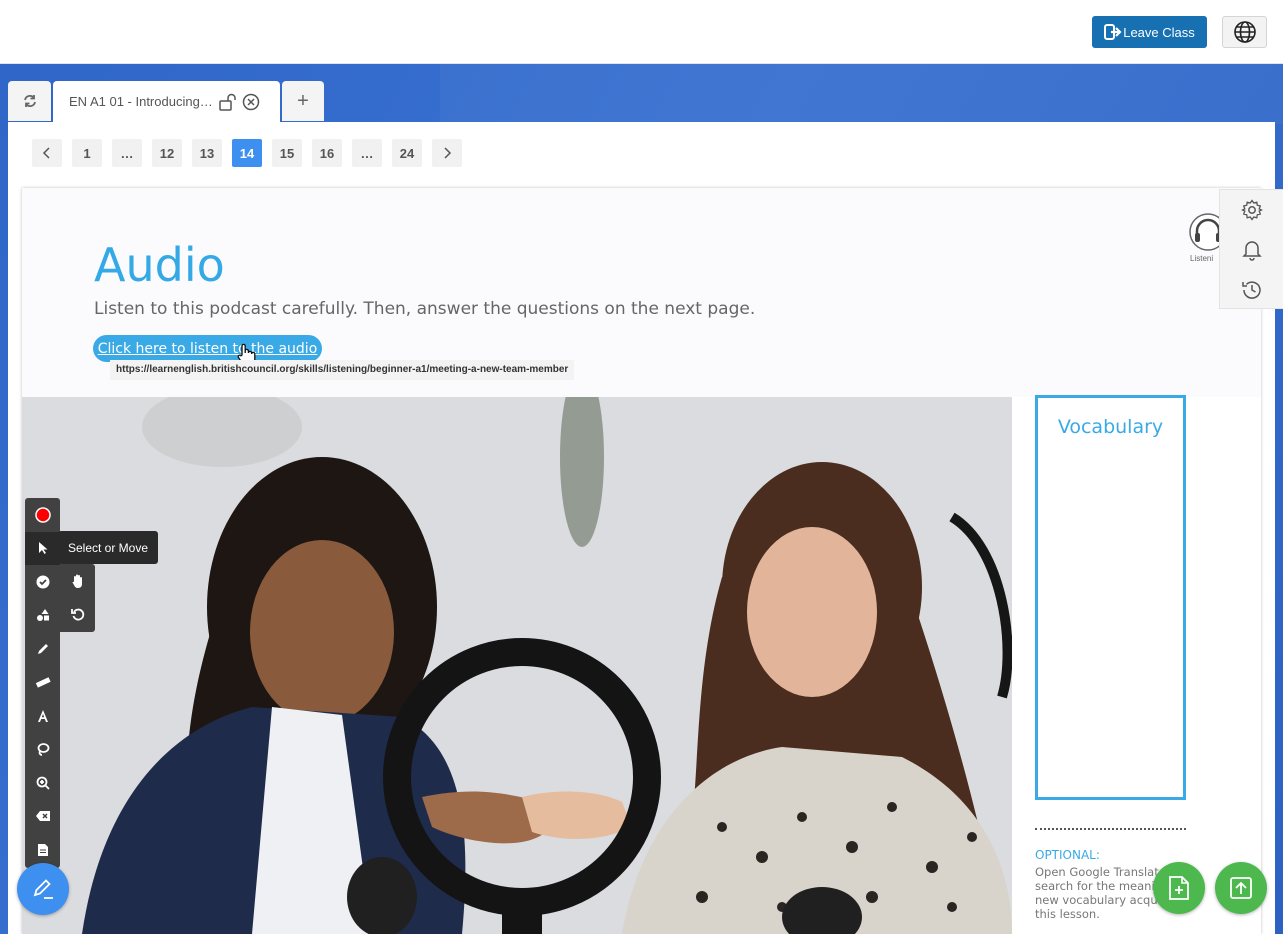 This screenshot has width=1283, height=934. I want to click on page-button: 13, so click(207, 153).